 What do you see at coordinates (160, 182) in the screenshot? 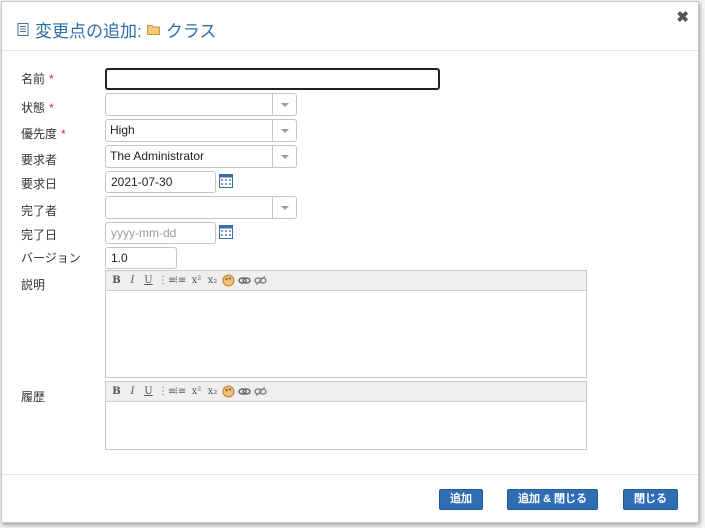
I see `request-date-input: 2021-07-30` at bounding box center [160, 182].